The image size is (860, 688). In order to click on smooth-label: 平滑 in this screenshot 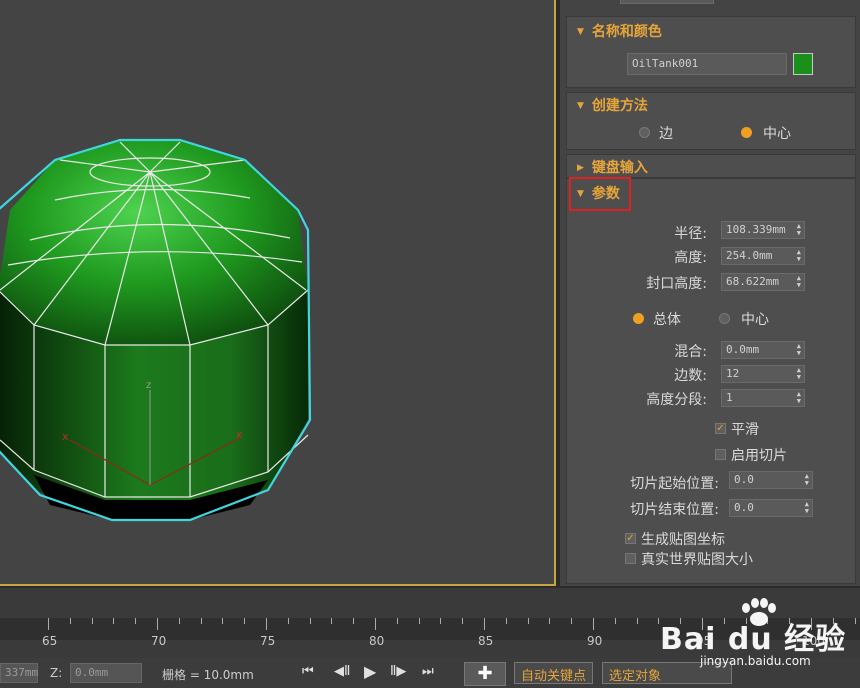, I will do `click(745, 430)`.